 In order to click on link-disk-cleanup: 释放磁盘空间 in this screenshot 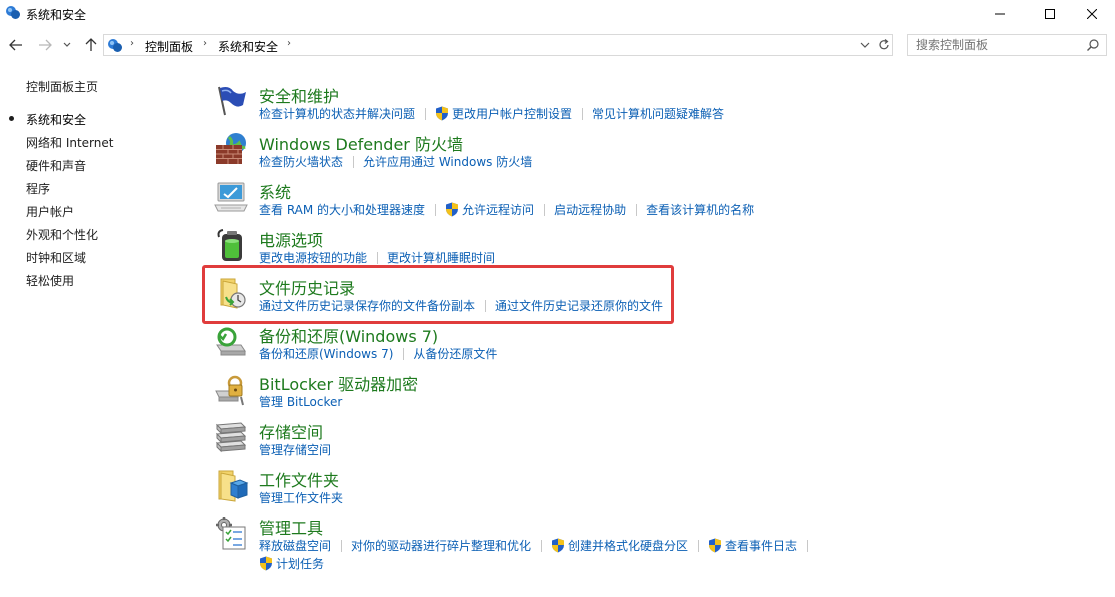, I will do `click(295, 545)`.